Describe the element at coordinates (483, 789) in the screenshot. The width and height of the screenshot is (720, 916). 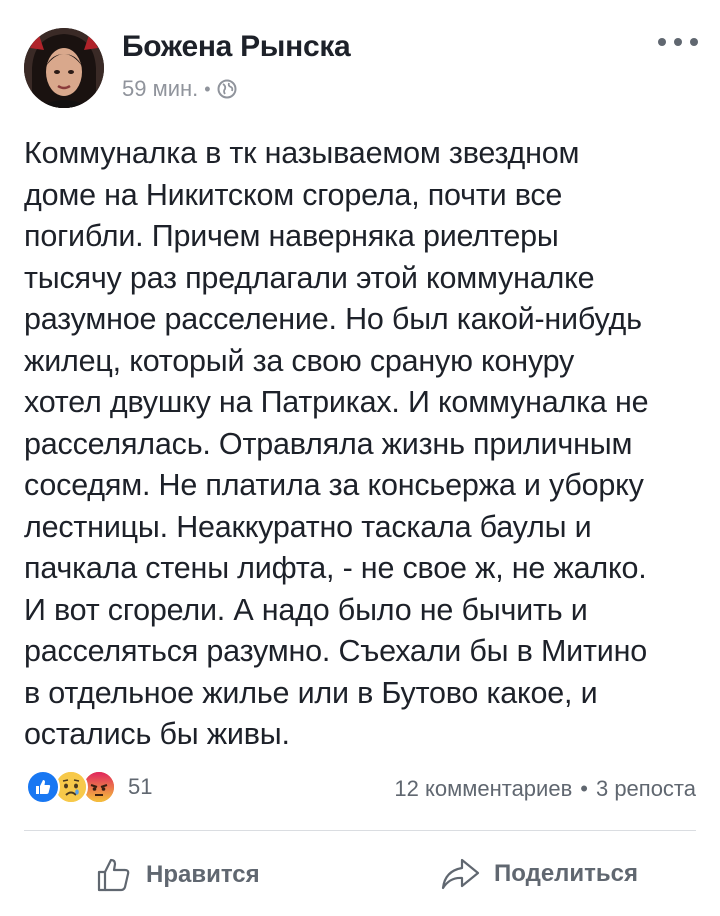
I see `comments-count: 12 комментариев` at that location.